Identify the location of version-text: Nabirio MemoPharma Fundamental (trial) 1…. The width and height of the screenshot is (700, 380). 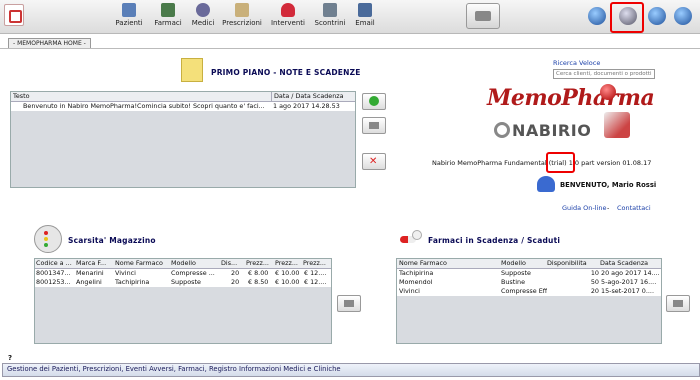
(542, 163).